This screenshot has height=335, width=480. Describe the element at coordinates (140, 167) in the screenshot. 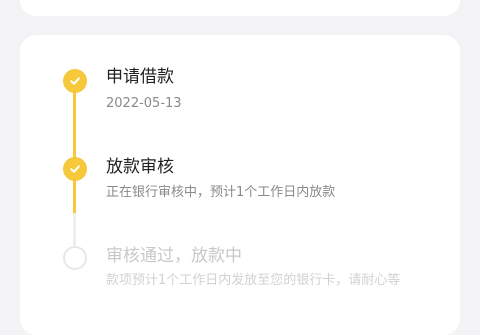

I see `step-2-title: 放款审核` at that location.